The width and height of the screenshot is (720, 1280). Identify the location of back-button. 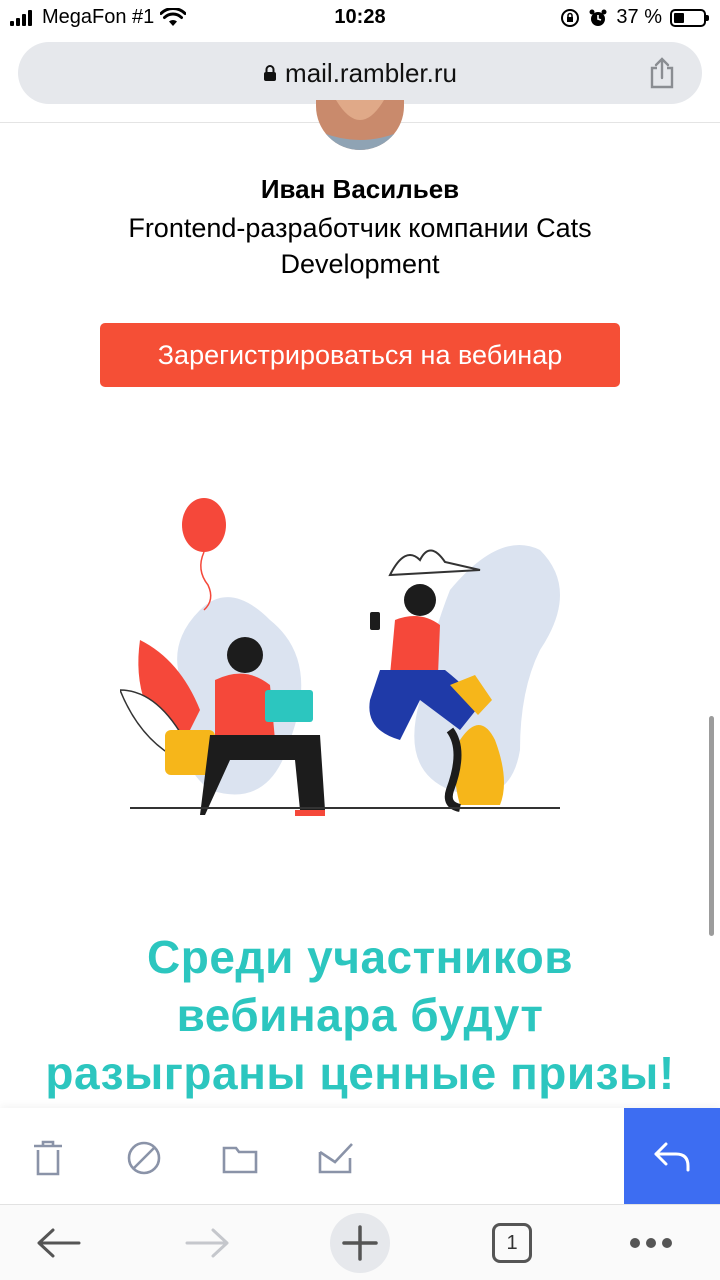
(58, 1243).